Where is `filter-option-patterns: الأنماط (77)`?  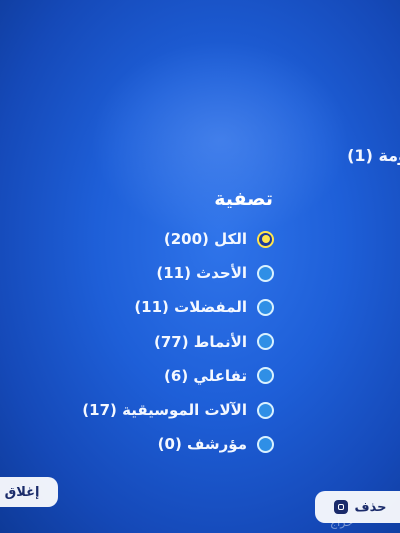
filter-option-patterns: الأنماط (77) is located at coordinates (144, 342).